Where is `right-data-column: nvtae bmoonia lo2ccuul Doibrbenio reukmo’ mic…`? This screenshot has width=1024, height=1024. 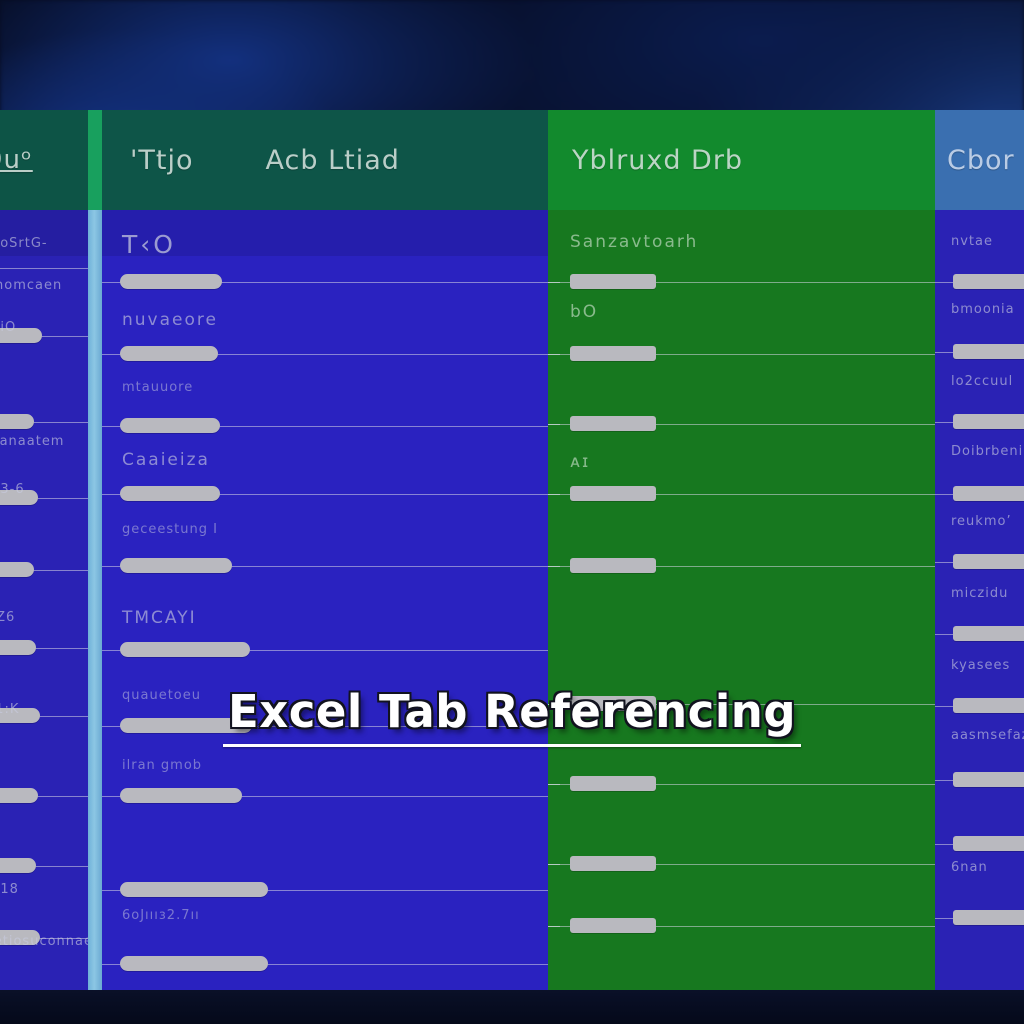
right-data-column: nvtae bmoonia lo2ccuul Doibrbenio reukmo’ mic… is located at coordinates (979, 600).